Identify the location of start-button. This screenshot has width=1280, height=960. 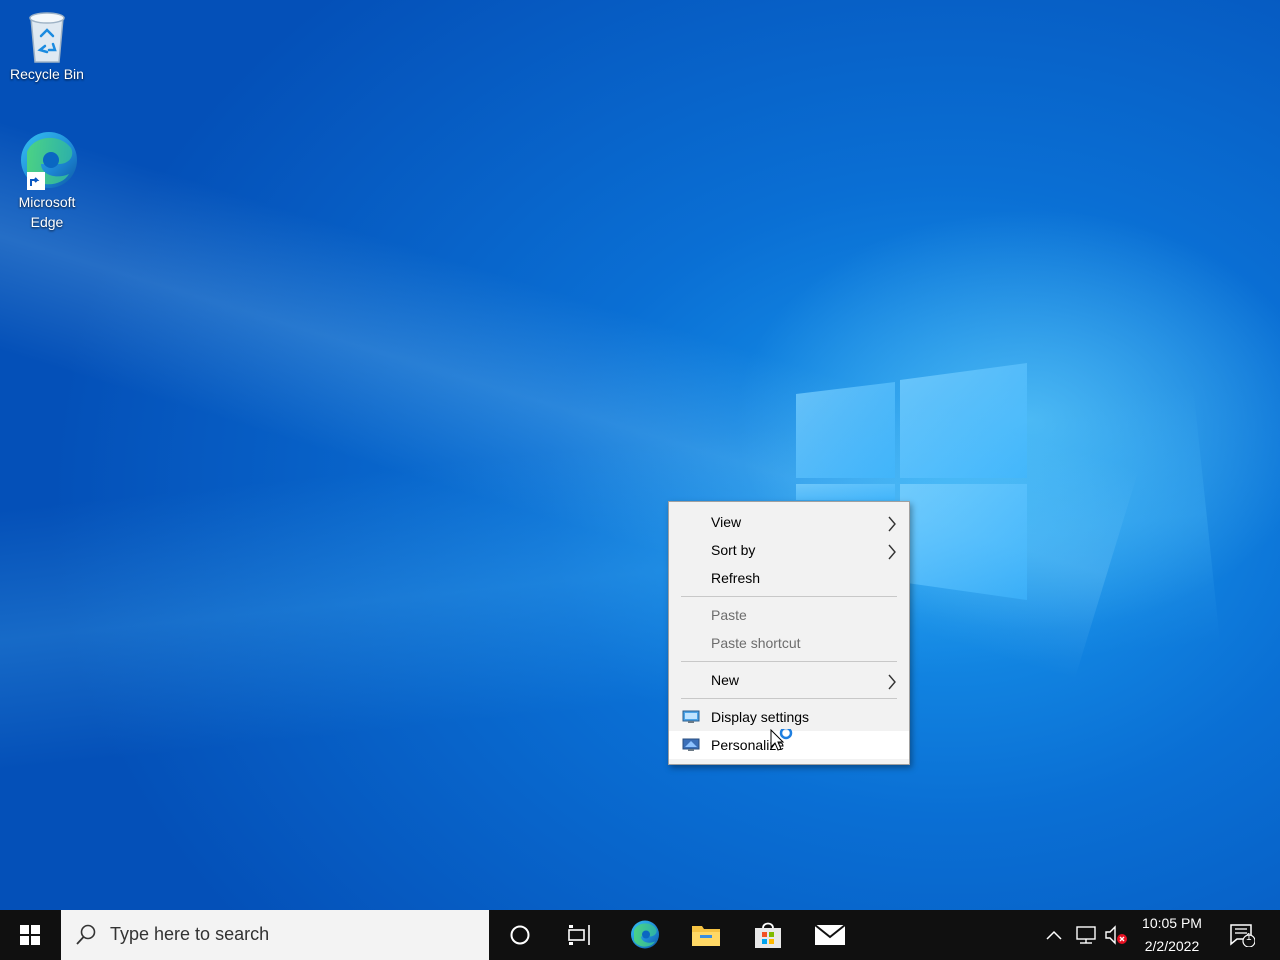
(30, 935).